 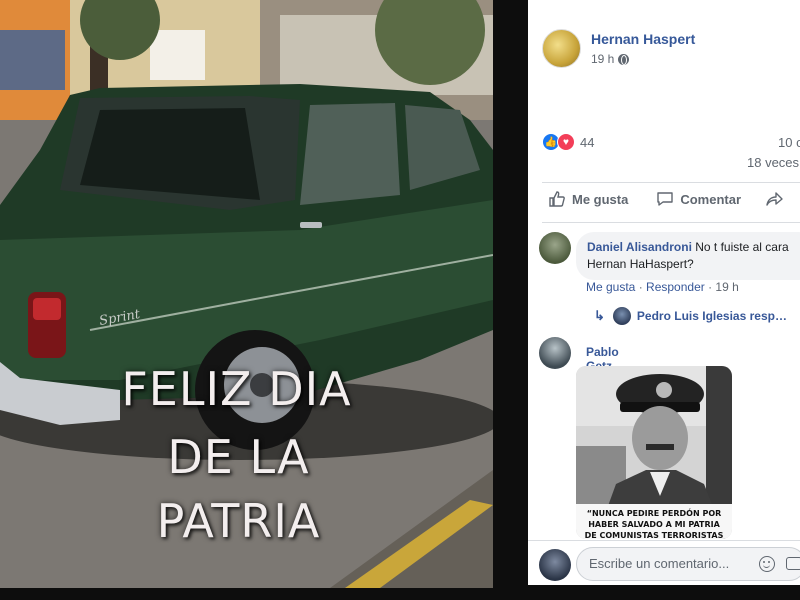 I want to click on reaction-count: 44, so click(x=587, y=142).